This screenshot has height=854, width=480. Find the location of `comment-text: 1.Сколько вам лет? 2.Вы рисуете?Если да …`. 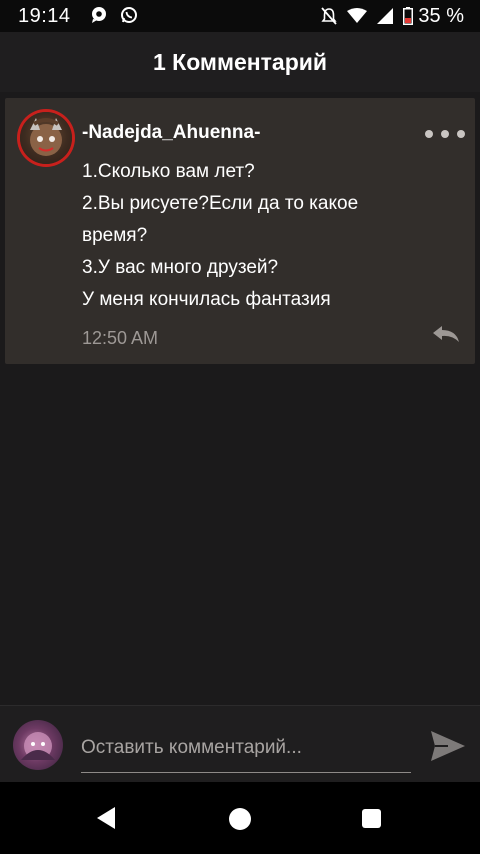

comment-text: 1.Сколько вам лет? 2.Вы рисуете?Если да … is located at coordinates (262, 236).